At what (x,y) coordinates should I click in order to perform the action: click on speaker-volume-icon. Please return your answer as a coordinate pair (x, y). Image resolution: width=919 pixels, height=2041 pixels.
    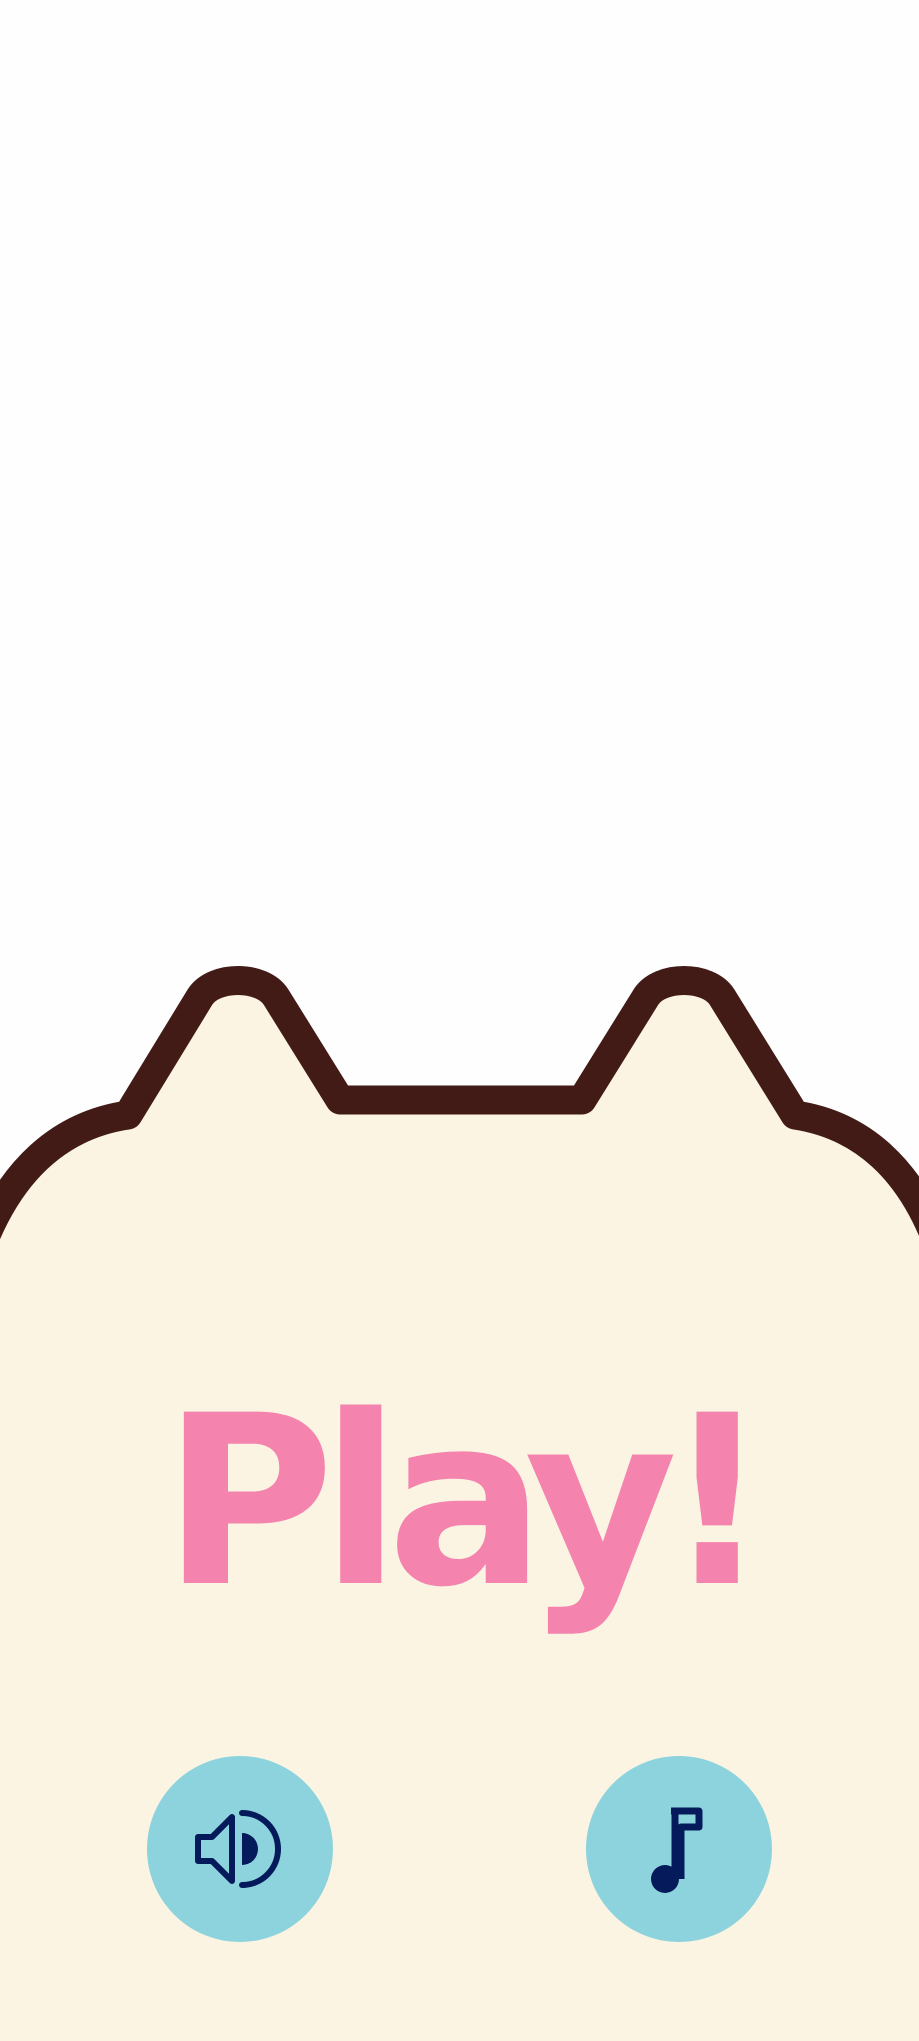
    Looking at the image, I should click on (238, 1849).